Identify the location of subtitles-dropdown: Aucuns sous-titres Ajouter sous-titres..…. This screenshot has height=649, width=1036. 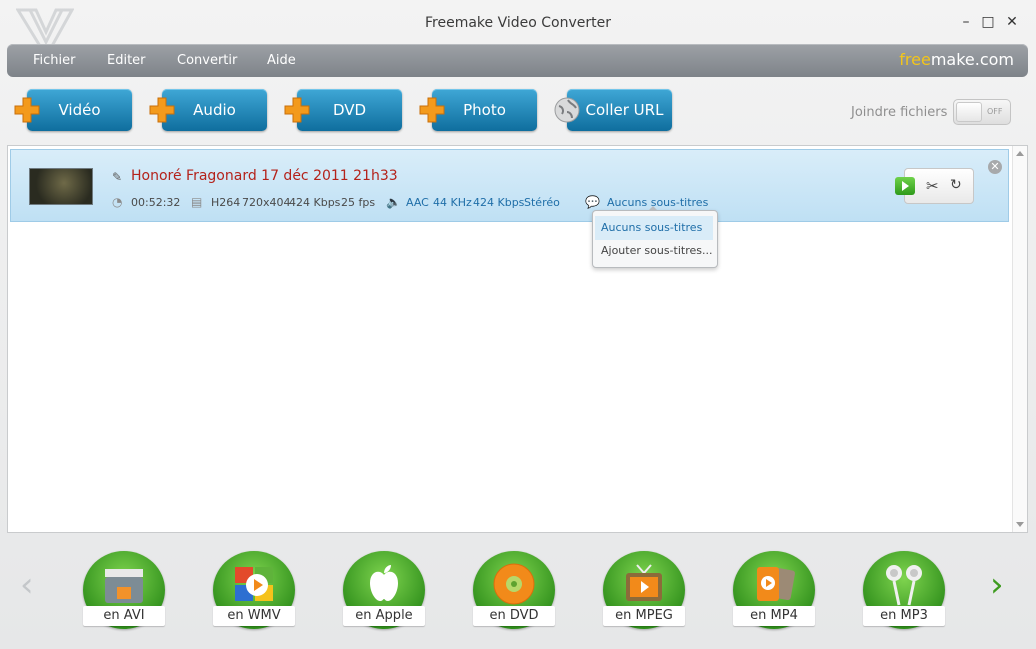
(655, 237).